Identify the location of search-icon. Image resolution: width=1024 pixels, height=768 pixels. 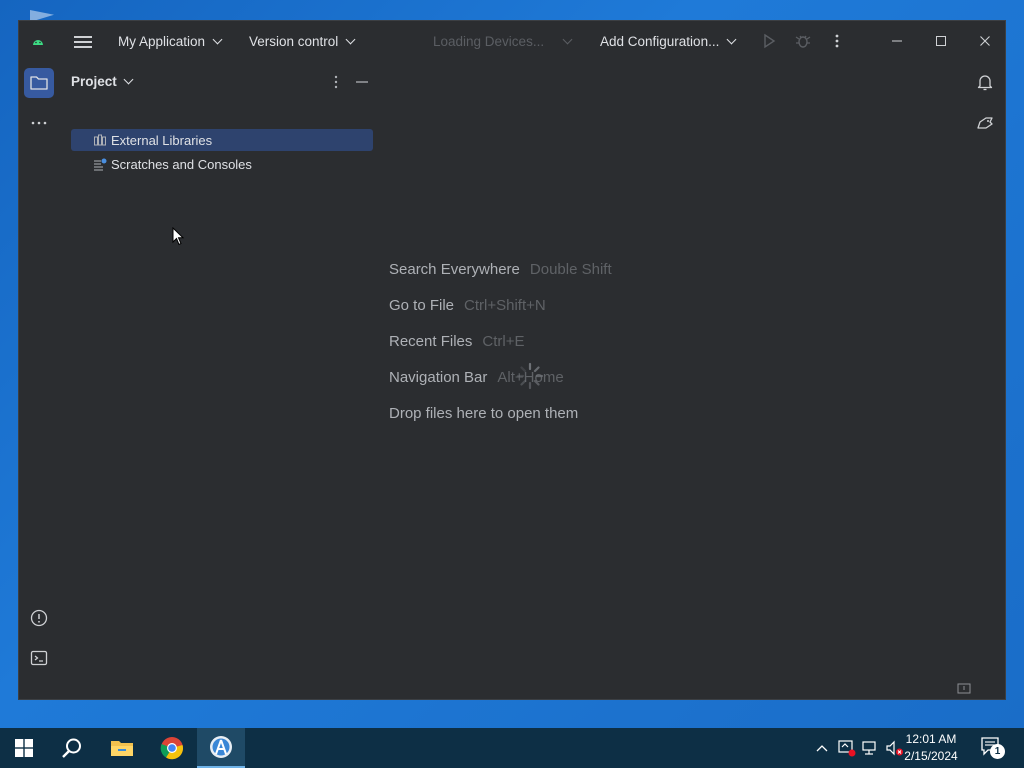
(71, 748).